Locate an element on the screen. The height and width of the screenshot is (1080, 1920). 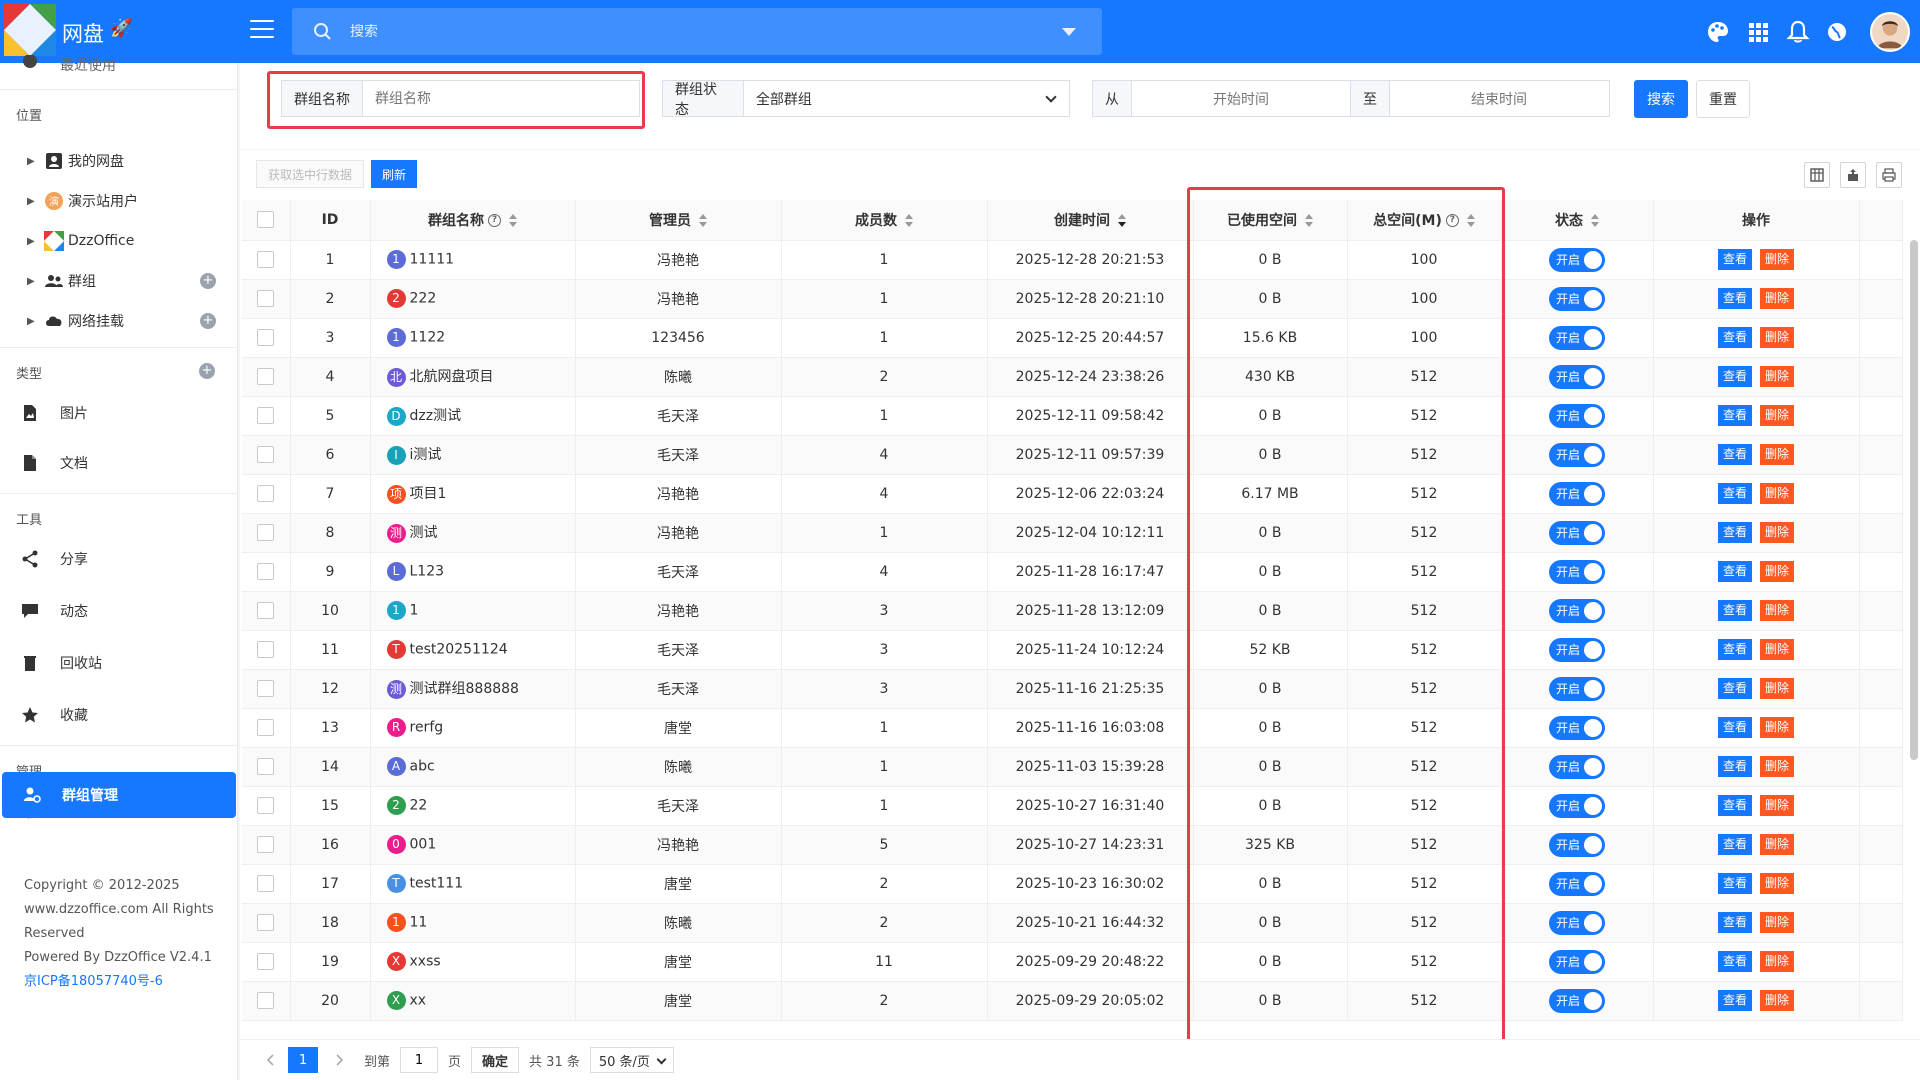
sidebar-item-groups: ▶ 群组 + is located at coordinates (119, 281).